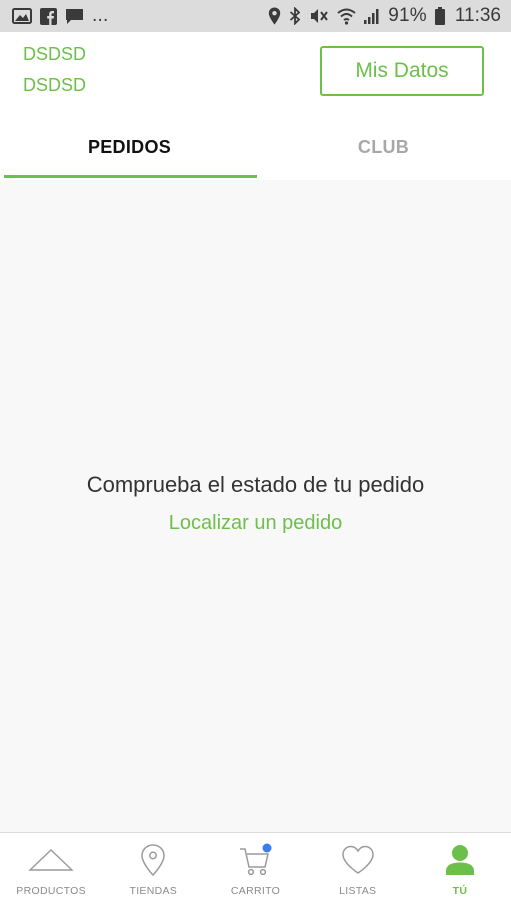 This screenshot has width=511, height=900. Describe the element at coordinates (256, 860) in the screenshot. I see `cart-icon` at that location.